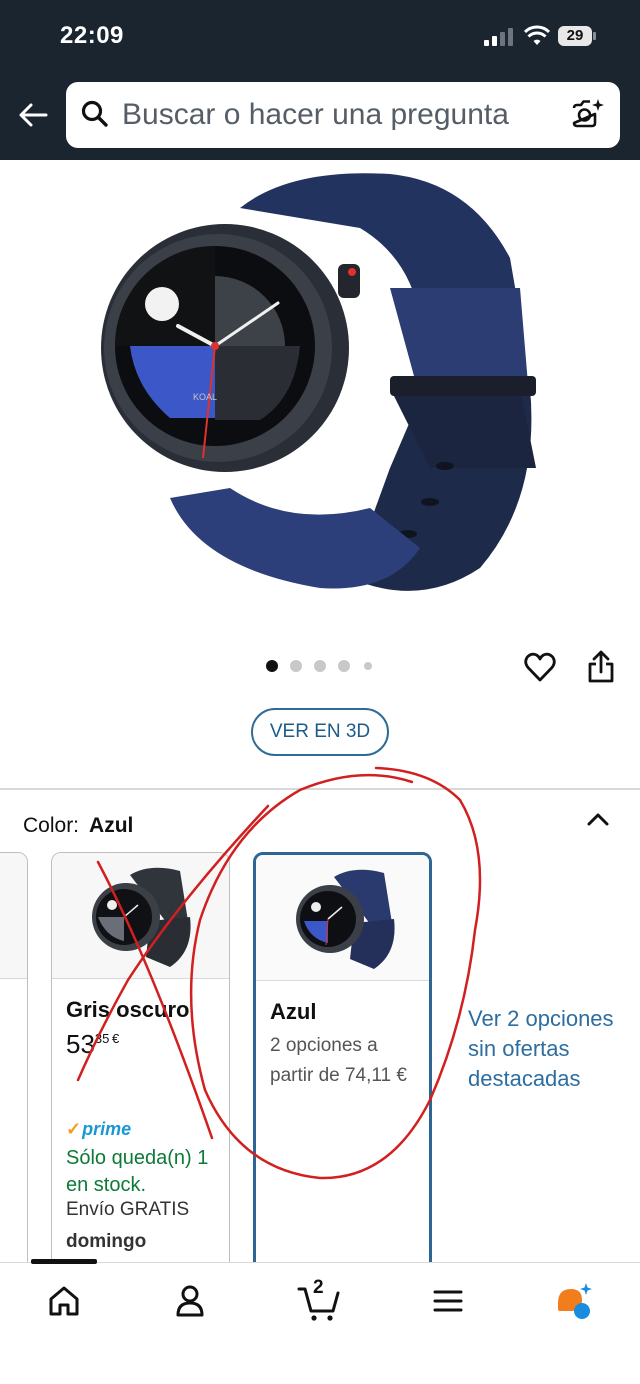  What do you see at coordinates (128, 1009) in the screenshot?
I see `color-option-name: Gris oscuro` at bounding box center [128, 1009].